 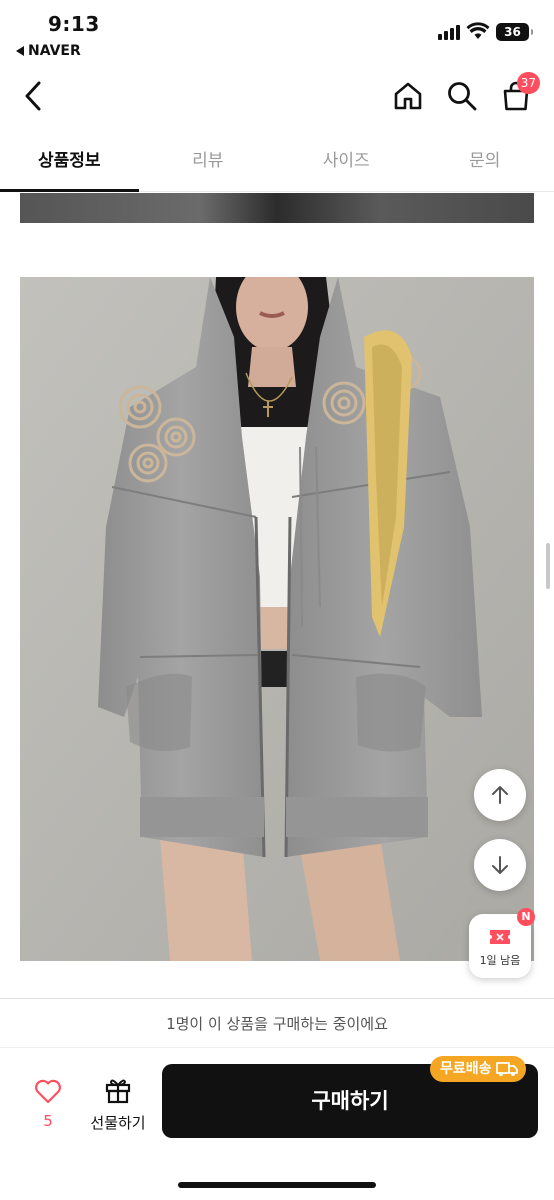 I want to click on heart-icon, so click(x=48, y=1091).